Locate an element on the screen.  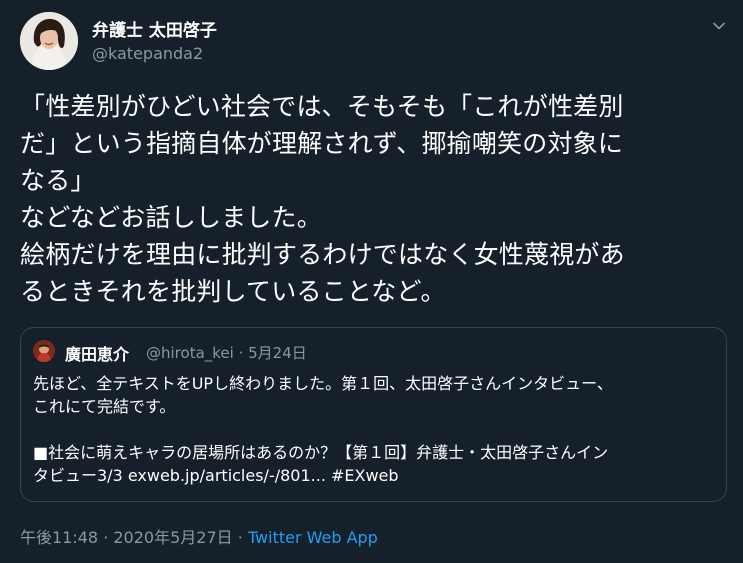
tweet-text-line: なる」 is located at coordinates (58, 180).